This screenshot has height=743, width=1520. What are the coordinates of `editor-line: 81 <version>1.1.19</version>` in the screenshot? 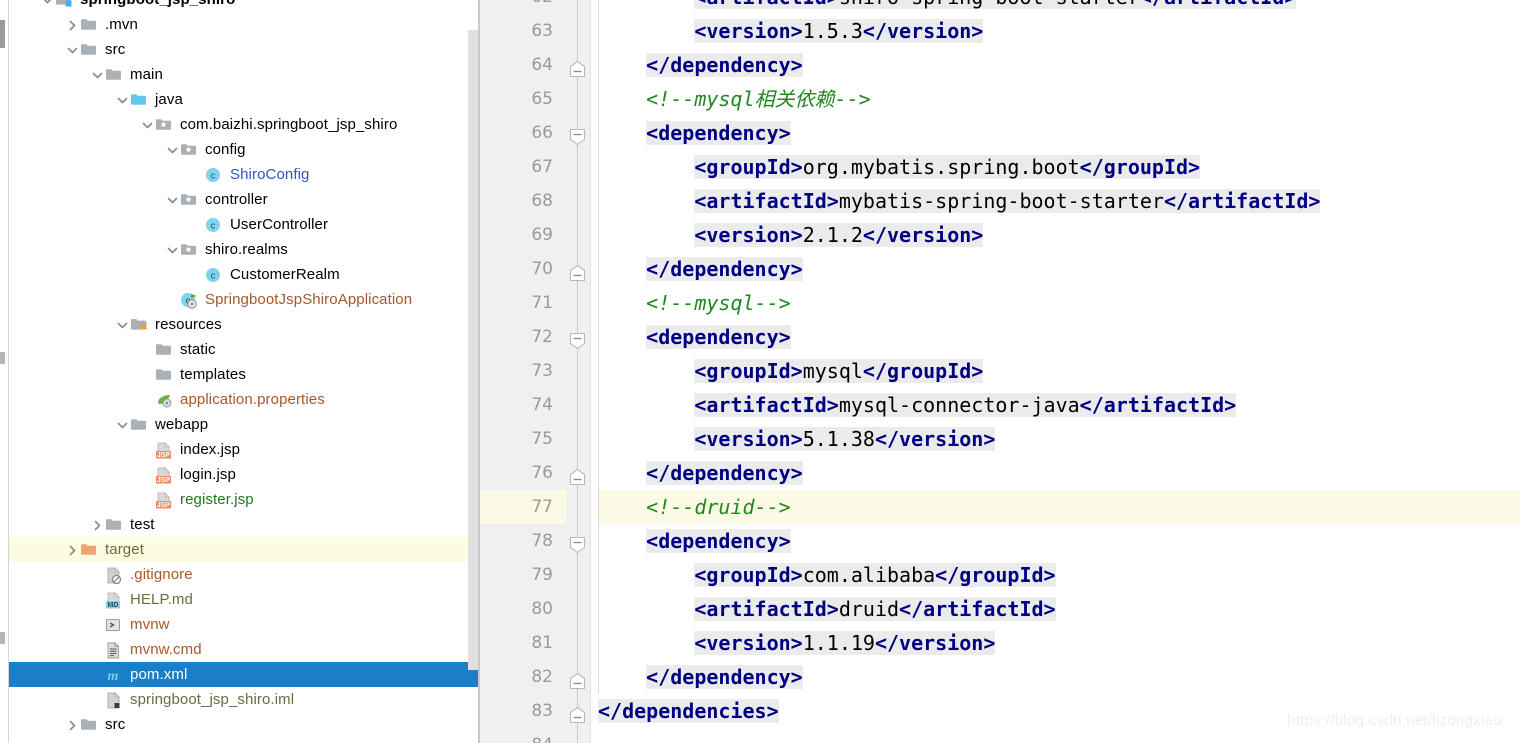 It's located at (1000, 643).